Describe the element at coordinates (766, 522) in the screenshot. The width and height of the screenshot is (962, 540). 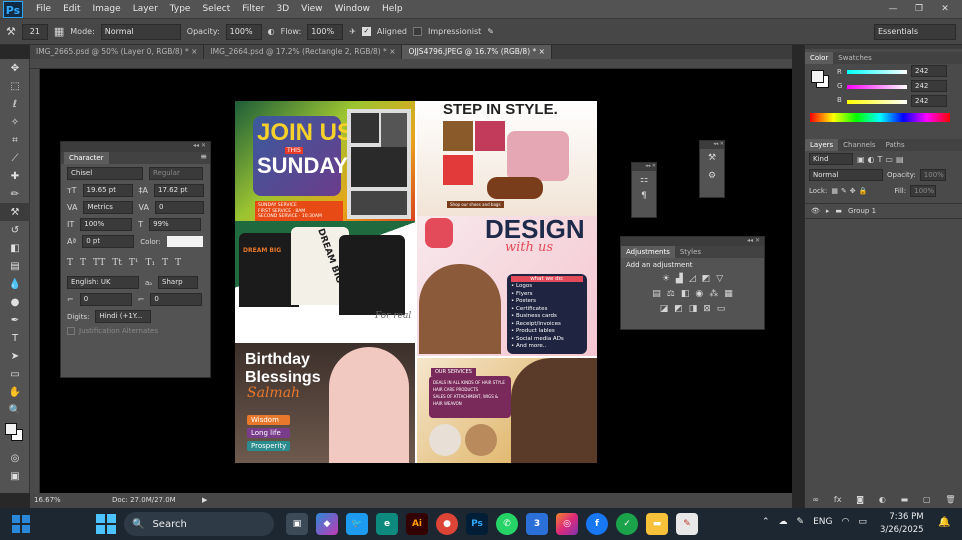
I see `tray-chevron-icon: ⌃` at that location.